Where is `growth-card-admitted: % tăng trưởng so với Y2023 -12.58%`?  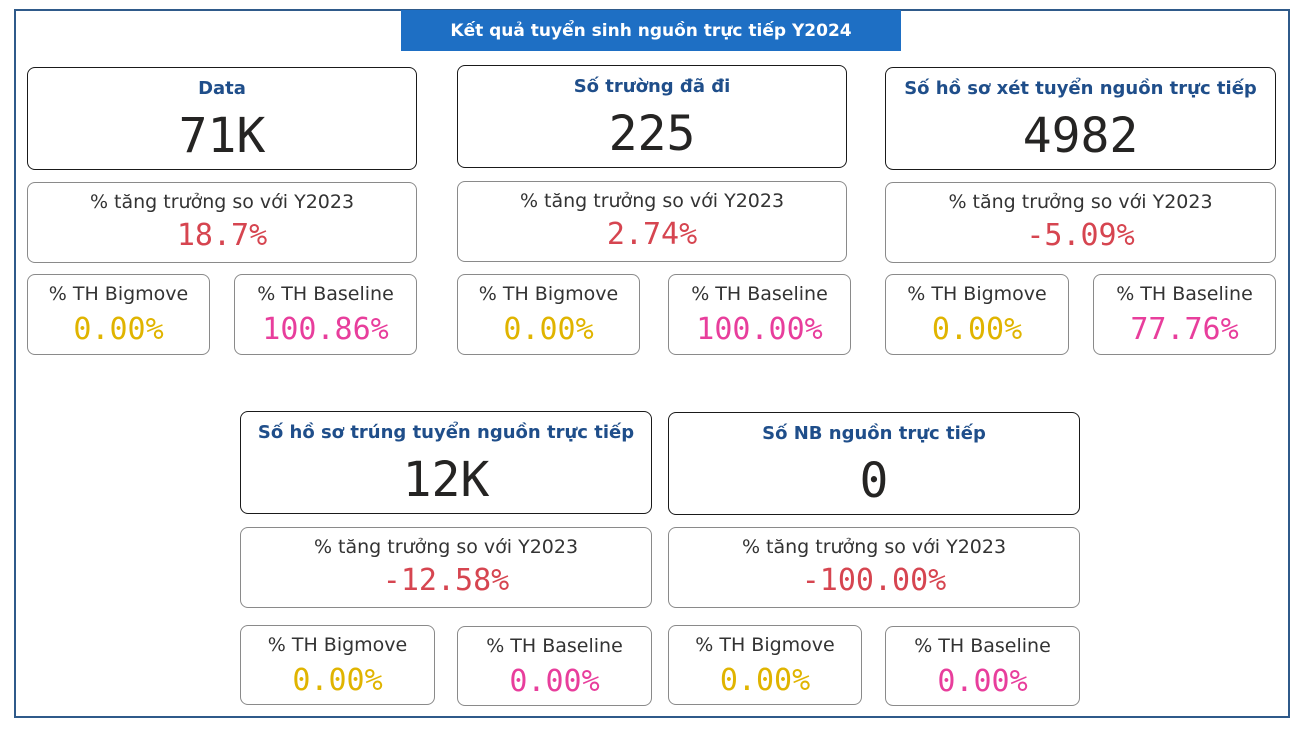
growth-card-admitted: % tăng trưởng so với Y2023 -12.58% is located at coordinates (446, 567).